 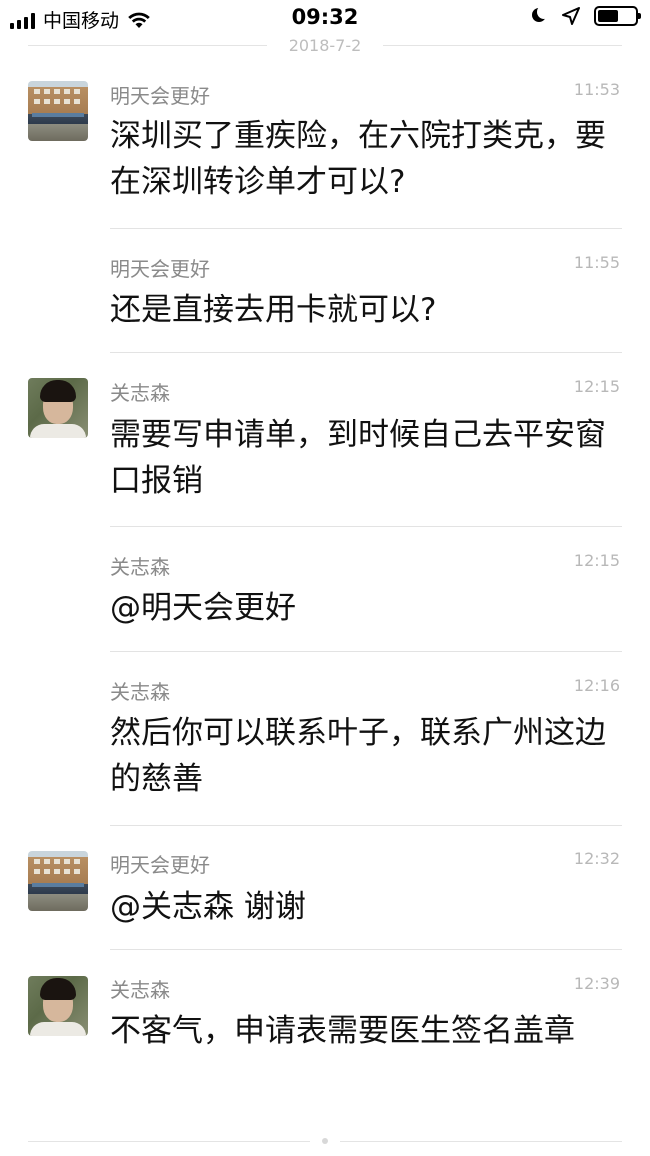 What do you see at coordinates (342, 1031) in the screenshot?
I see `message-text: 不客气，申请表需要医生签名盖章` at bounding box center [342, 1031].